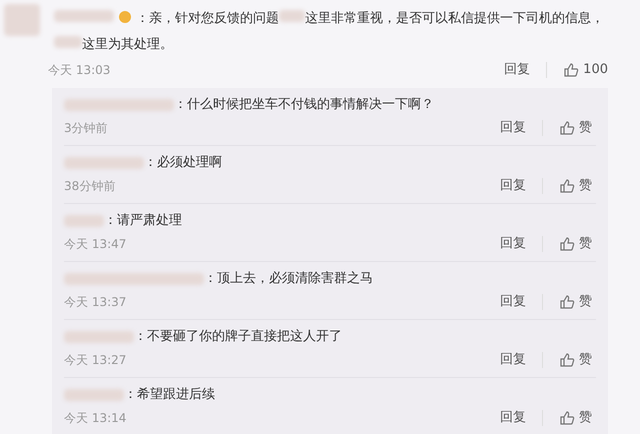  What do you see at coordinates (238, 337) in the screenshot?
I see `reply-text: ：不要砸了你的牌子直接把这人开了` at bounding box center [238, 337].